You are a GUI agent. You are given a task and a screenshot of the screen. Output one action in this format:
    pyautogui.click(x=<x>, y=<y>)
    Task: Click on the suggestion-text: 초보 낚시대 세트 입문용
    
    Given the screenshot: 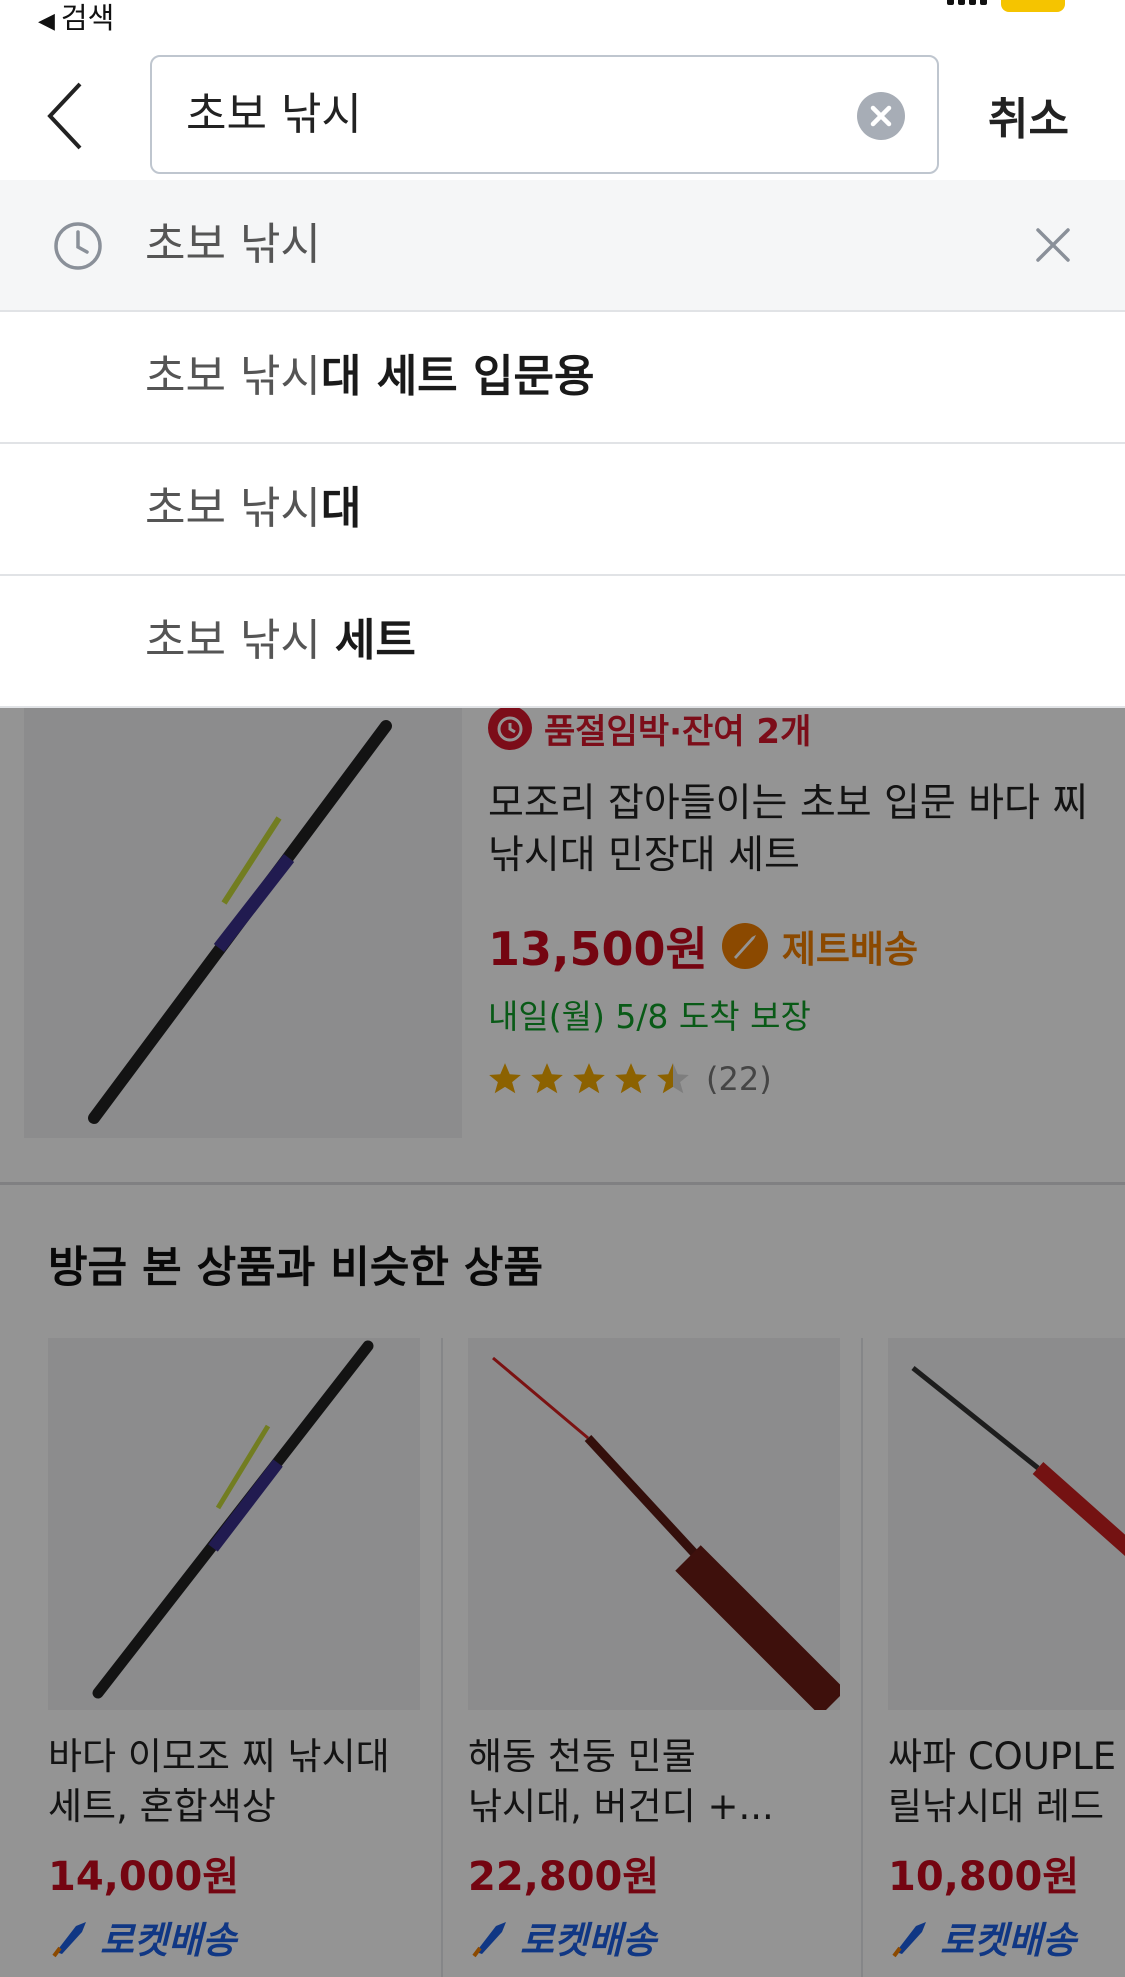 What is the action you would take?
    pyautogui.click(x=370, y=376)
    